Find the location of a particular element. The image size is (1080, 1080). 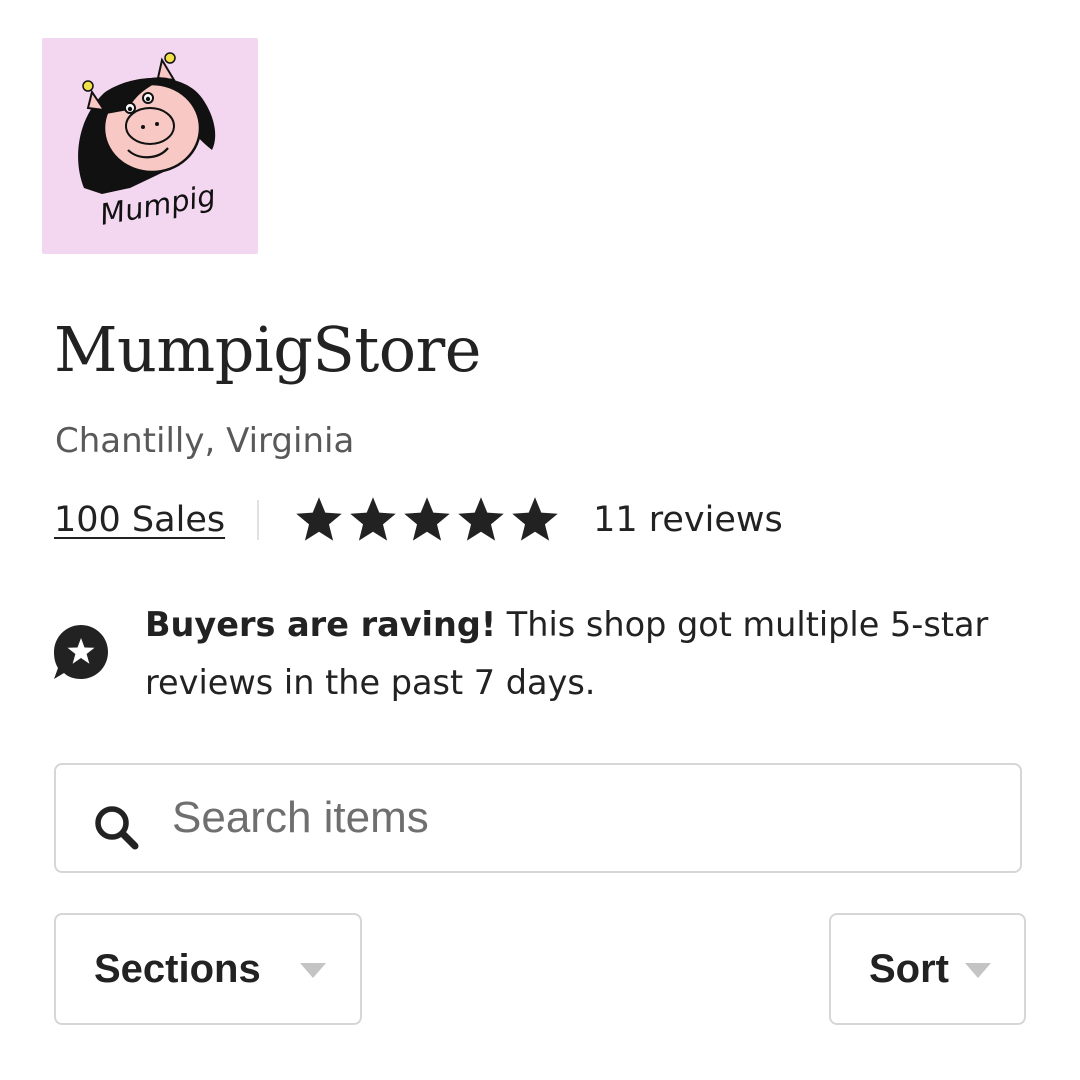

search-input is located at coordinates (582, 818).